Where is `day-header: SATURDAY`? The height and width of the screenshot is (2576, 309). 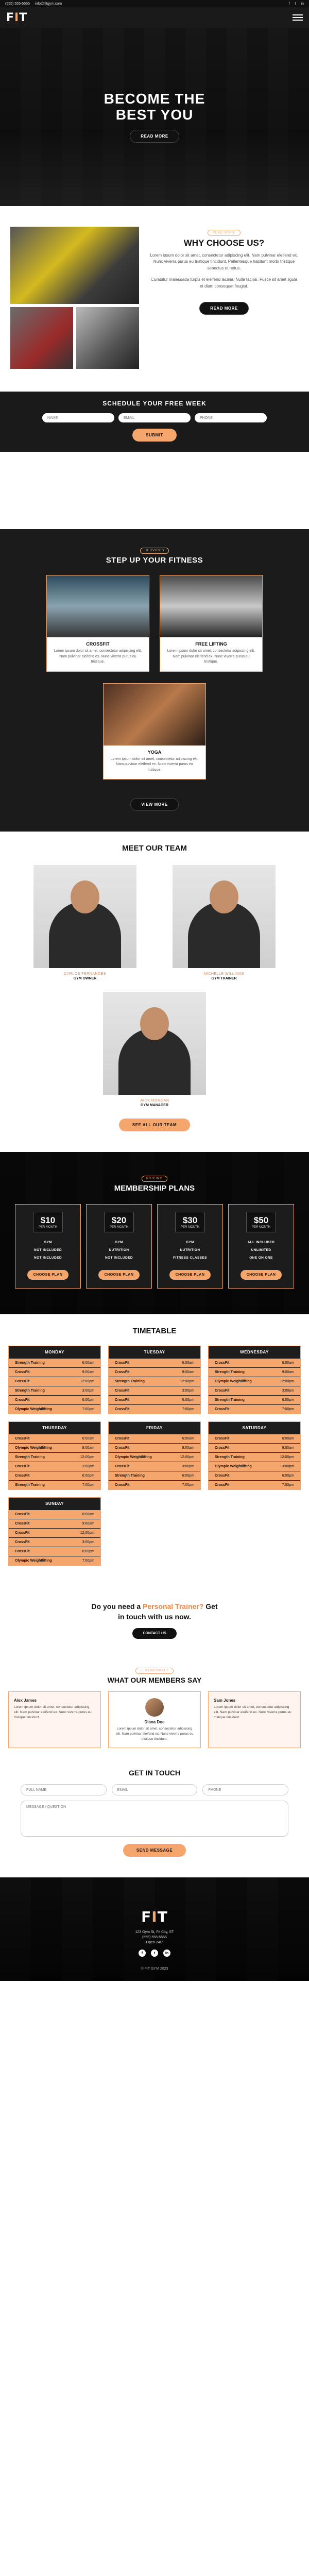 day-header: SATURDAY is located at coordinates (254, 1428).